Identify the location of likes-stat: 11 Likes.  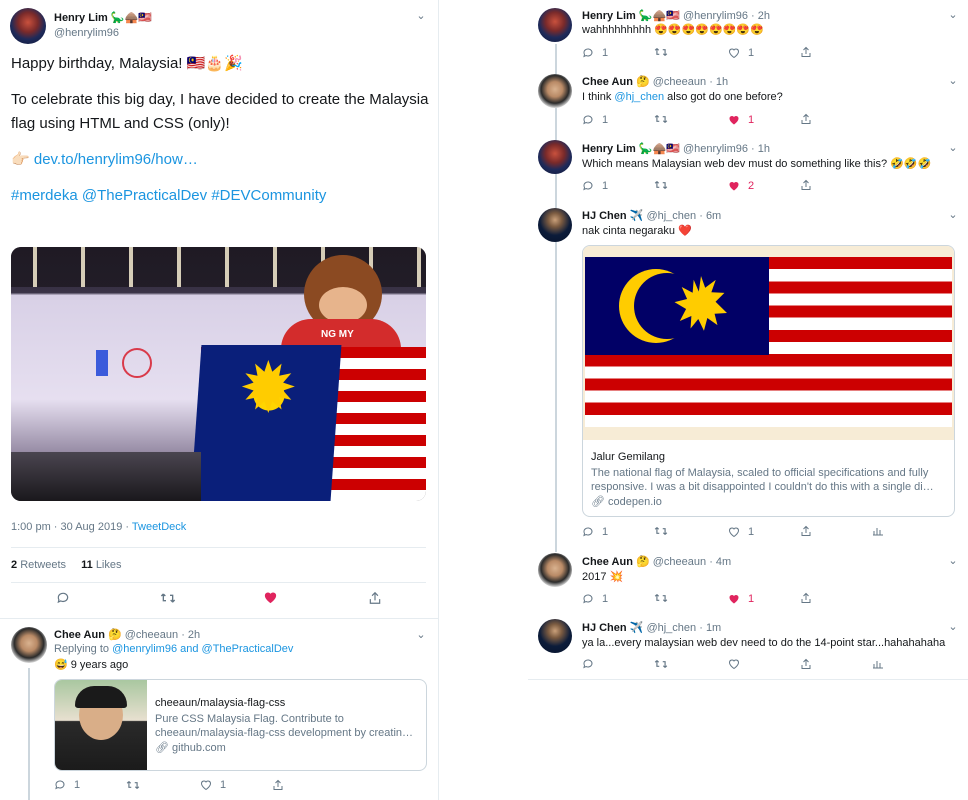
(101, 565).